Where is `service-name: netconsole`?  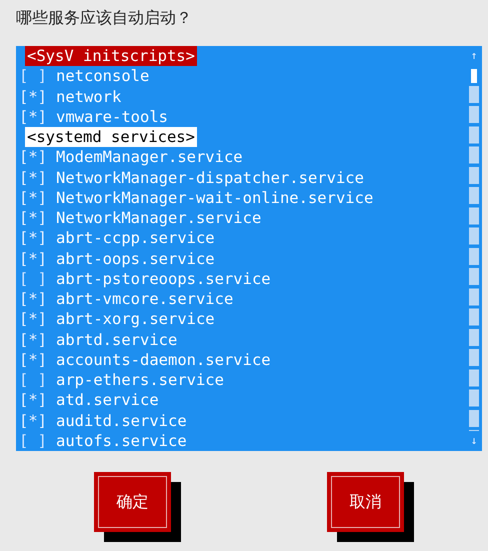 service-name: netconsole is located at coordinates (103, 76).